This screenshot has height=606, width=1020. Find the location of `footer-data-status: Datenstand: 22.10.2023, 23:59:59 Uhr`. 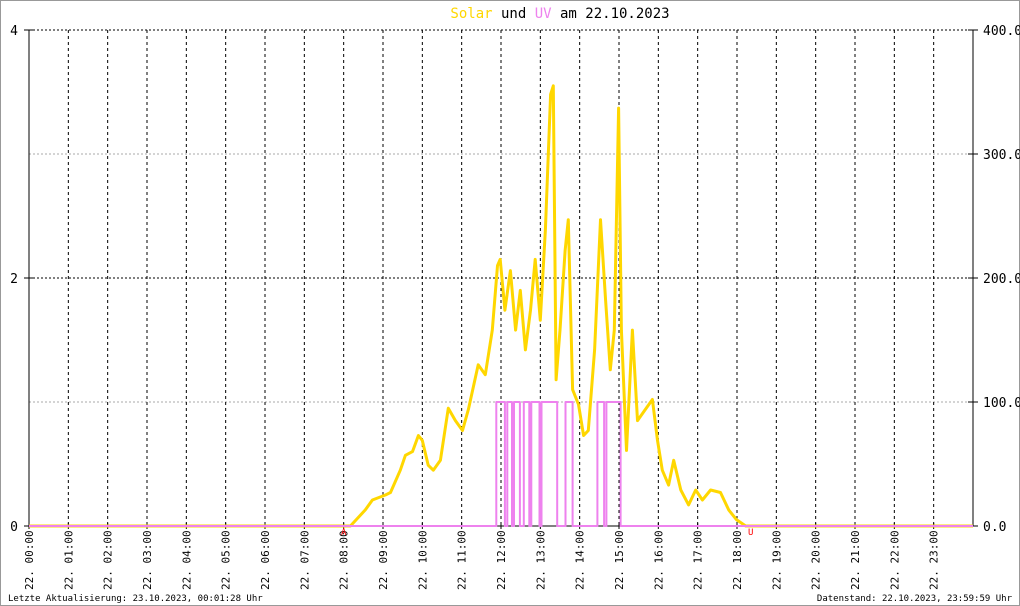

footer-data-status: Datenstand: 22.10.2023, 23:59:59 Uhr is located at coordinates (915, 599).